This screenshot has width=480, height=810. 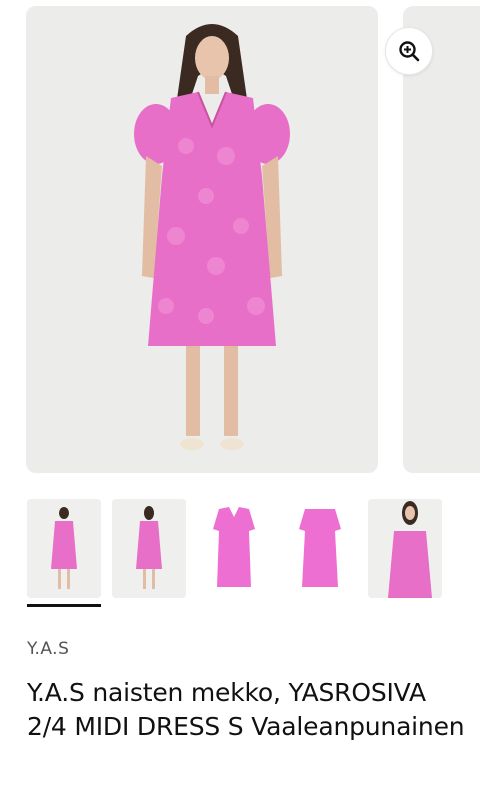 What do you see at coordinates (441, 239) in the screenshot?
I see `next-product-image-peek` at bounding box center [441, 239].